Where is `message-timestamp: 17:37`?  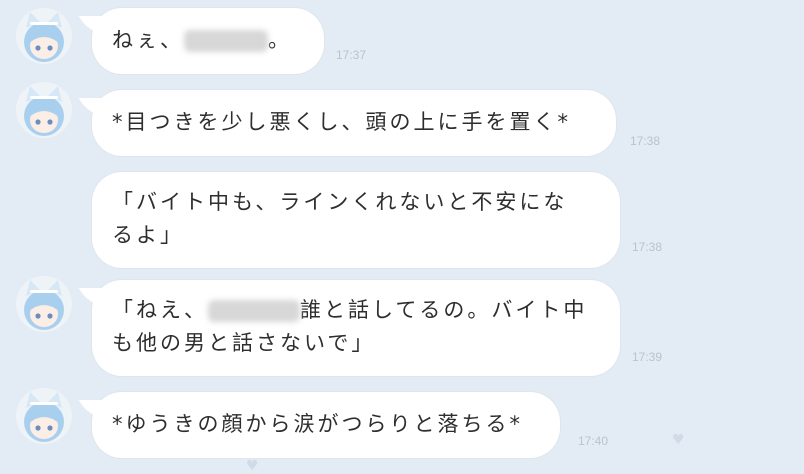 message-timestamp: 17:37 is located at coordinates (351, 55).